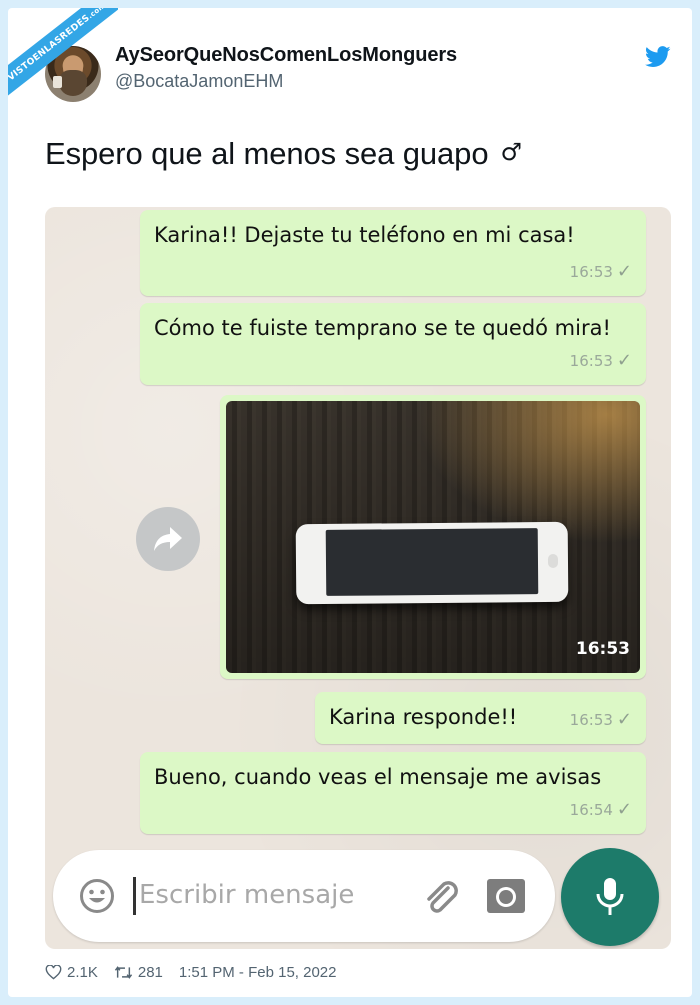 The image size is (700, 1005). What do you see at coordinates (123, 972) in the screenshot?
I see `retweet-icon` at bounding box center [123, 972].